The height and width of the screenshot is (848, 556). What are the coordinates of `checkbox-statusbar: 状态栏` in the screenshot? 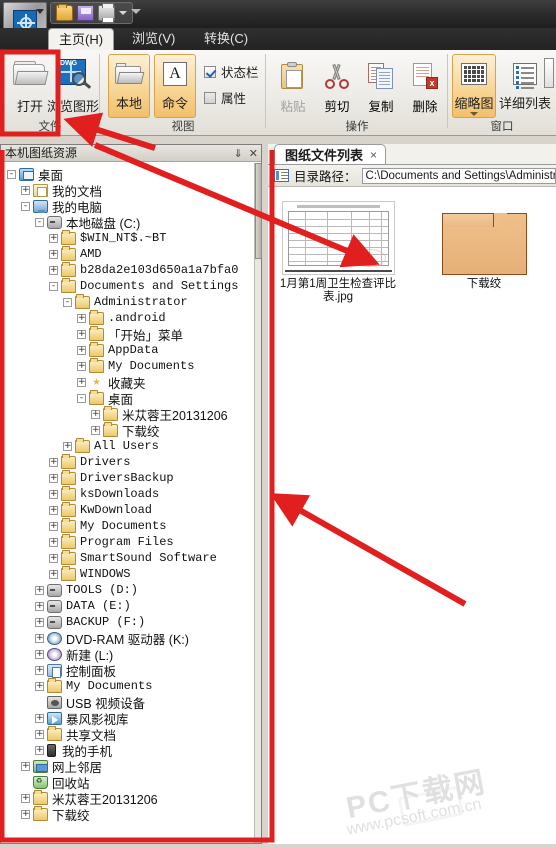 It's located at (231, 71).